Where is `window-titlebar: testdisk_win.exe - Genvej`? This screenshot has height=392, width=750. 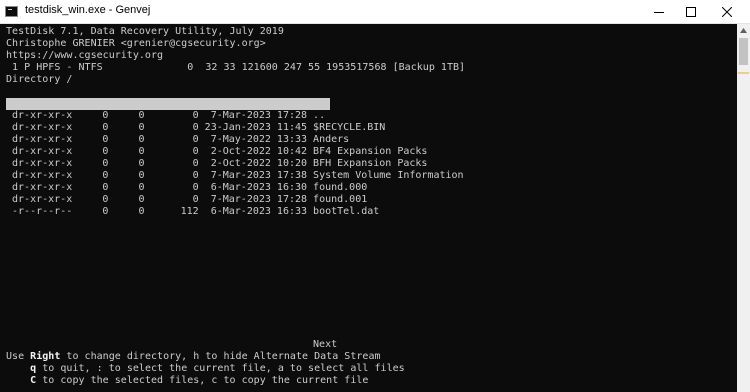
window-titlebar: testdisk_win.exe - Genvej is located at coordinates (375, 12).